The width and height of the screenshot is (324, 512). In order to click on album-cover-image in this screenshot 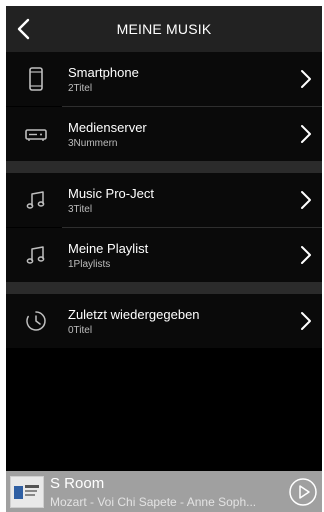, I will do `click(26, 492)`.